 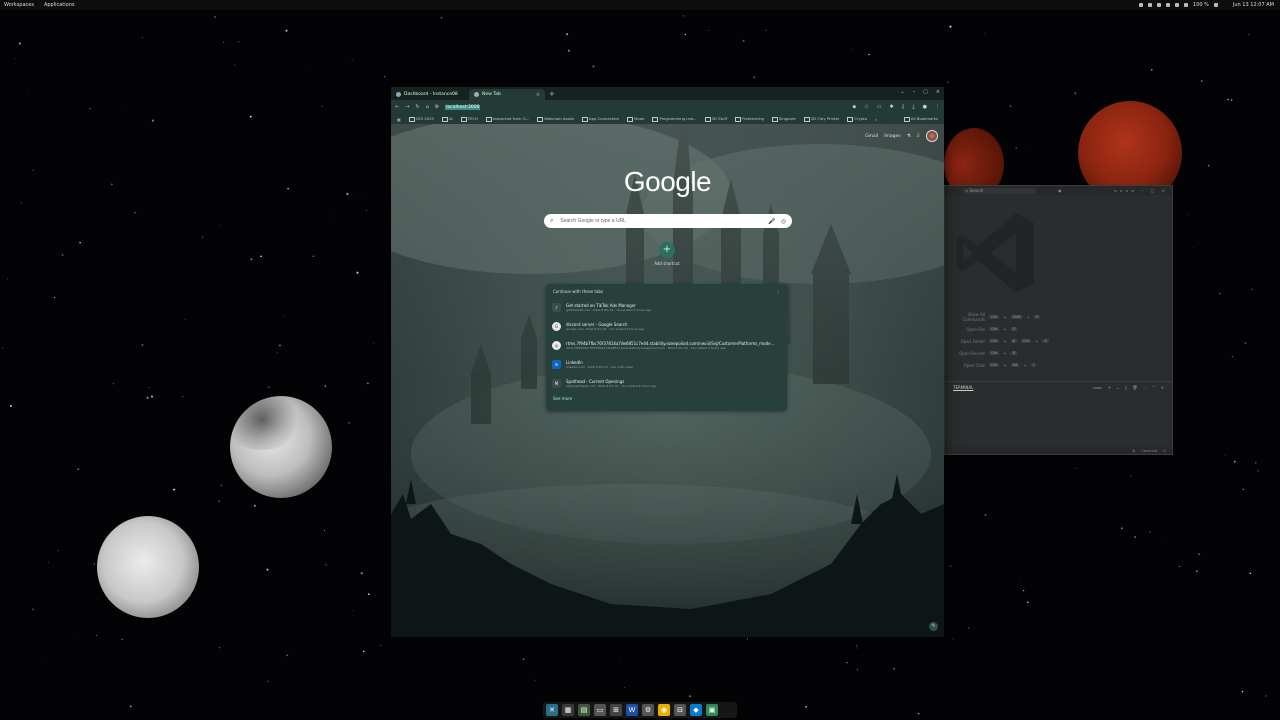 I want to click on apps-icon: ▦, so click(x=399, y=119).